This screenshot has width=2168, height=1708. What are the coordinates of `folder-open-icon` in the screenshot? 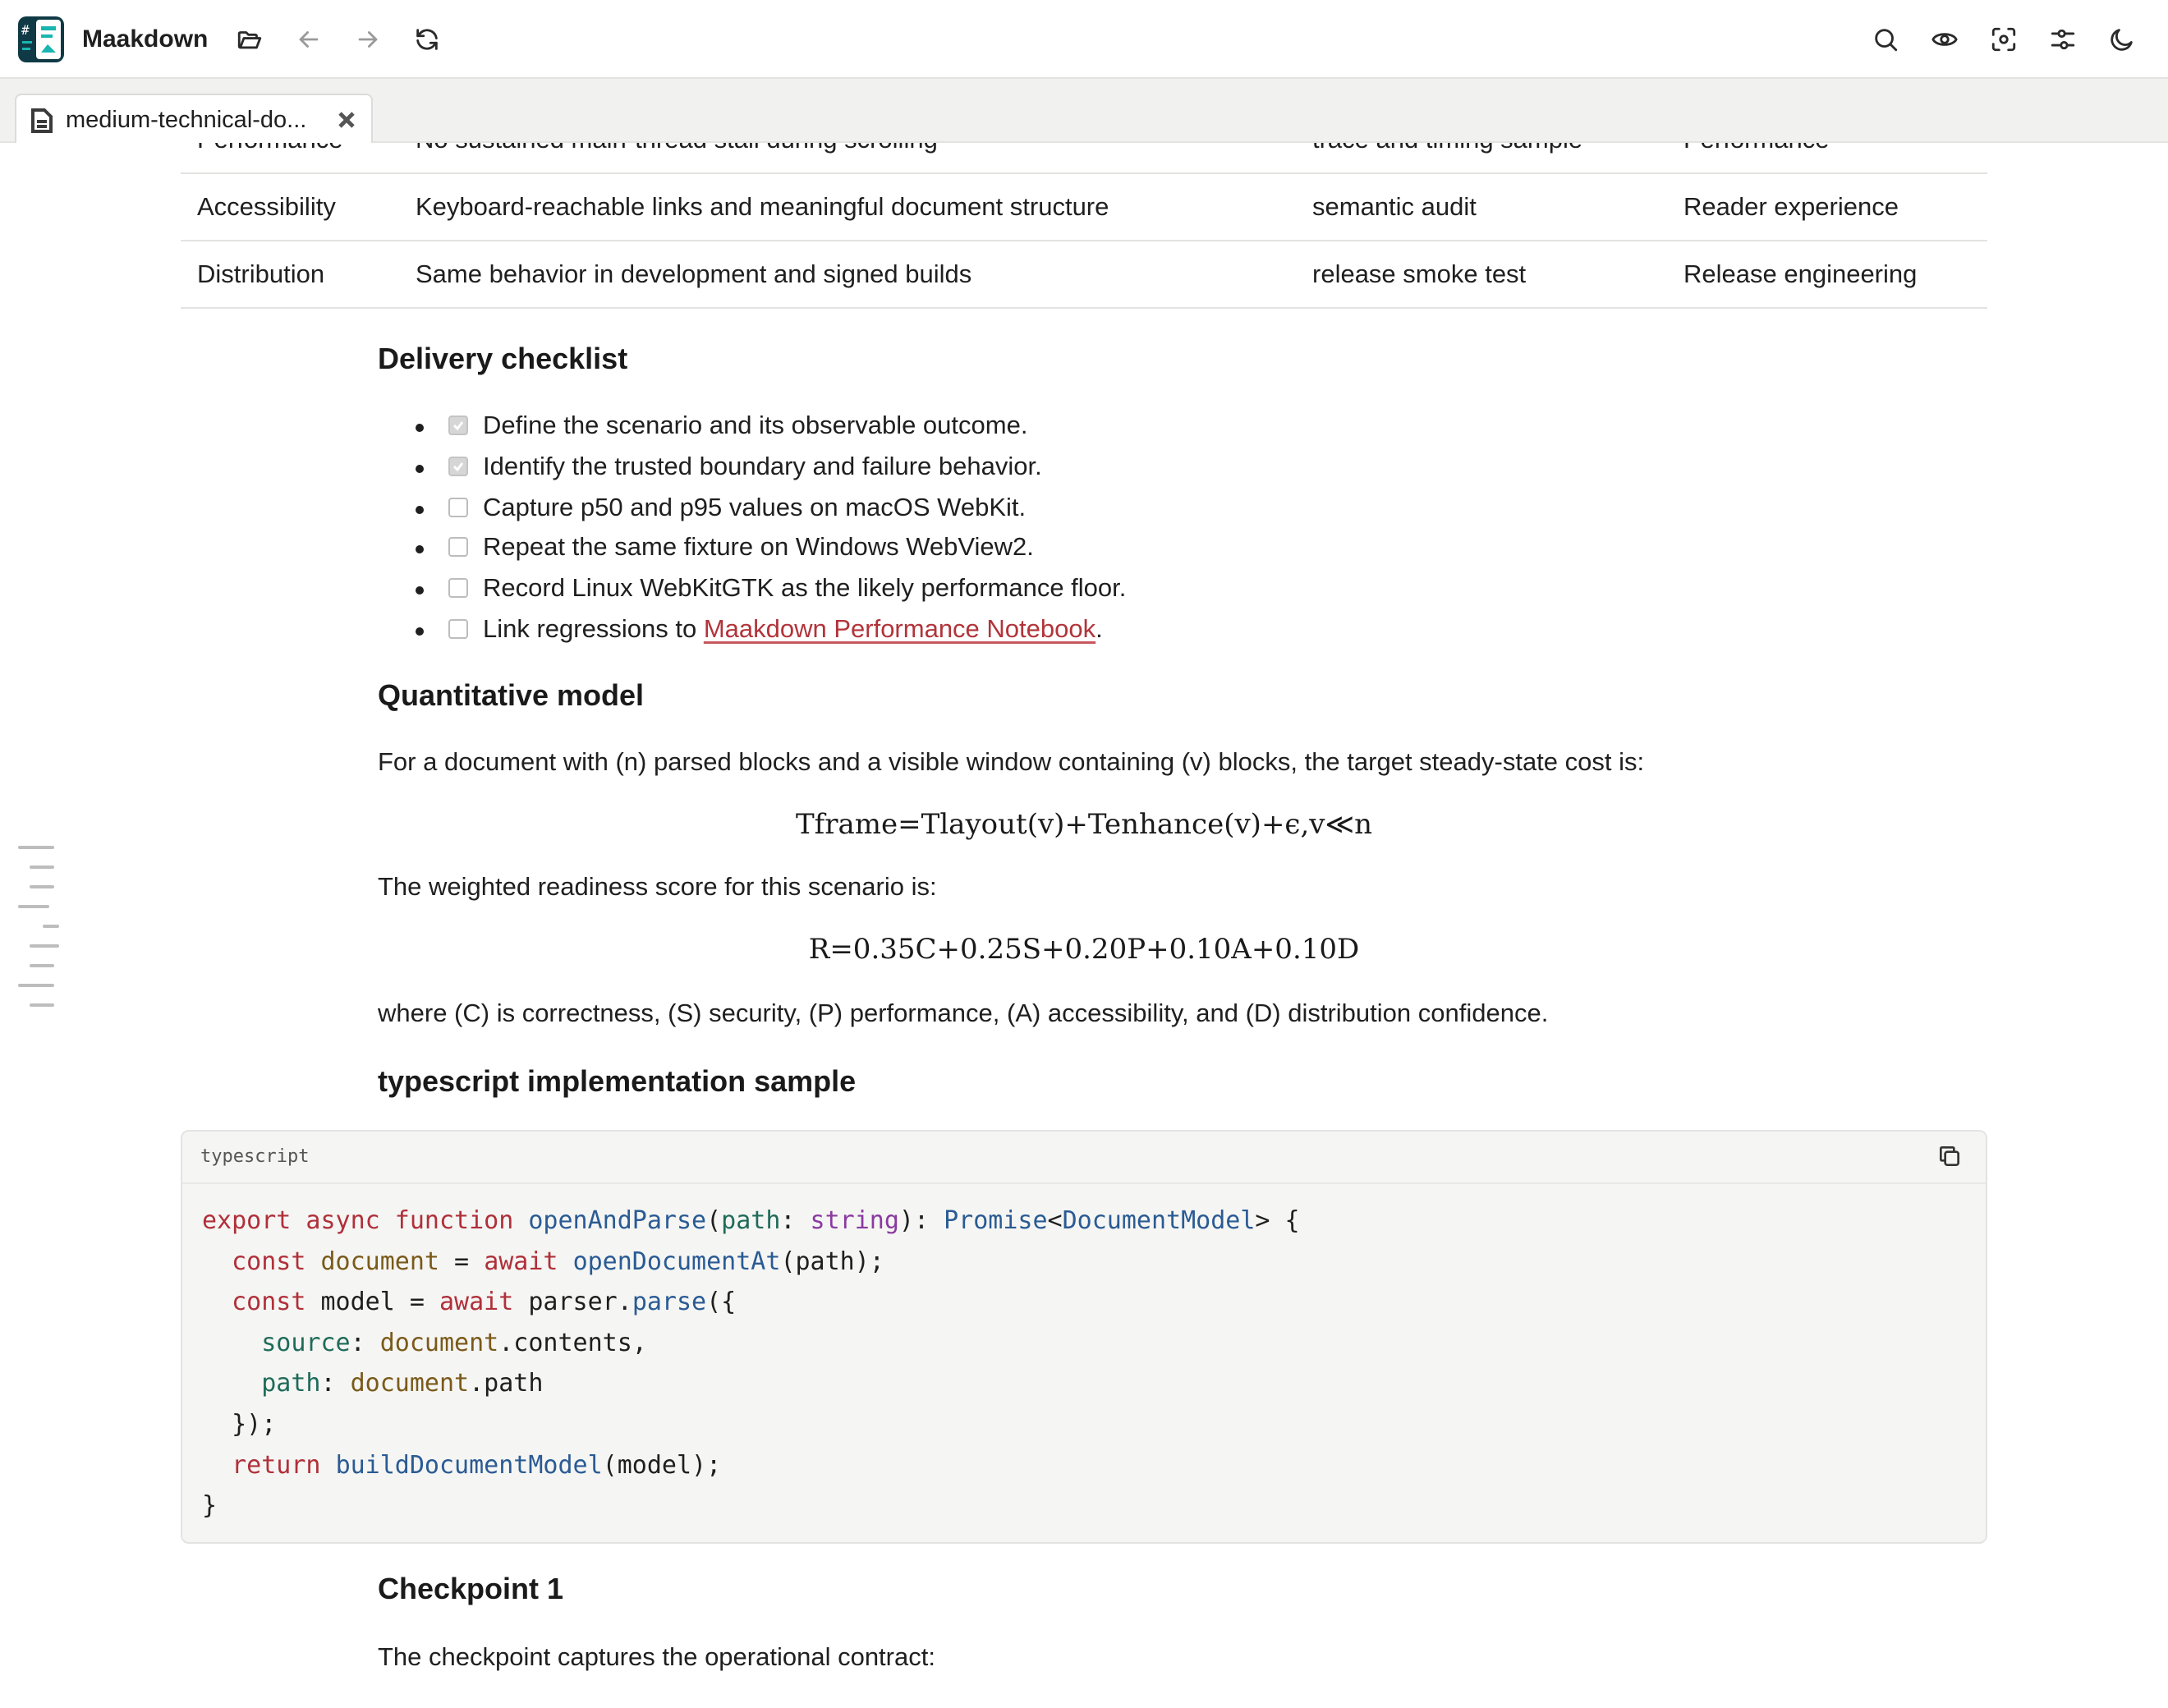 It's located at (249, 40).